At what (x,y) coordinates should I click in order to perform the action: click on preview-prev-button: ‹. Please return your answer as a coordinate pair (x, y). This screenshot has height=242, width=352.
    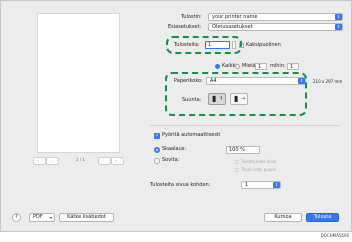
    Looking at the image, I should click on (52, 161).